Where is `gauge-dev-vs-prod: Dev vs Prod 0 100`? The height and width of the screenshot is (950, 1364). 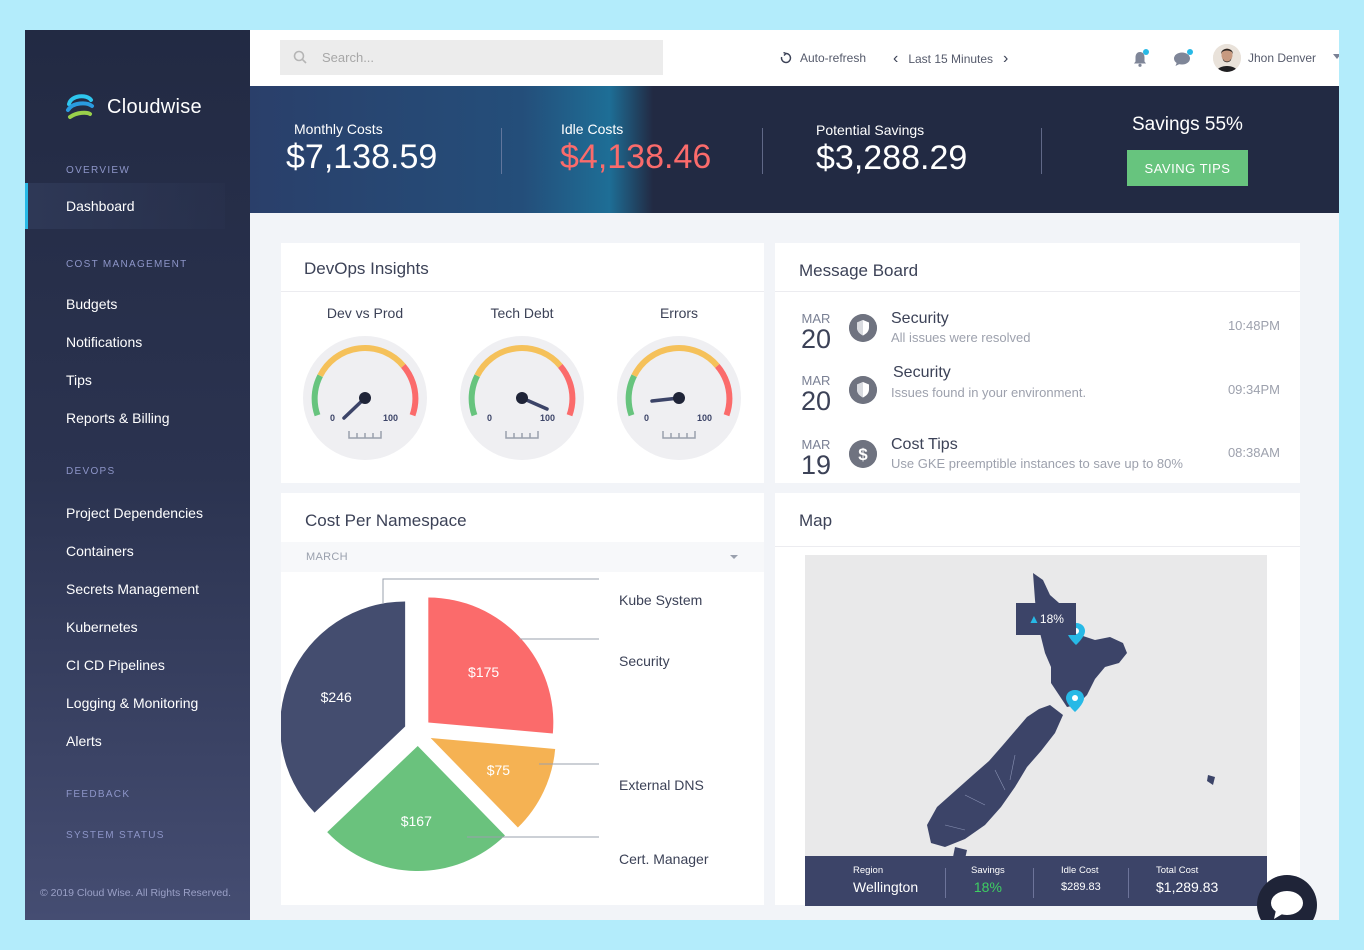 gauge-dev-vs-prod: Dev vs Prod 0 100 is located at coordinates (365, 383).